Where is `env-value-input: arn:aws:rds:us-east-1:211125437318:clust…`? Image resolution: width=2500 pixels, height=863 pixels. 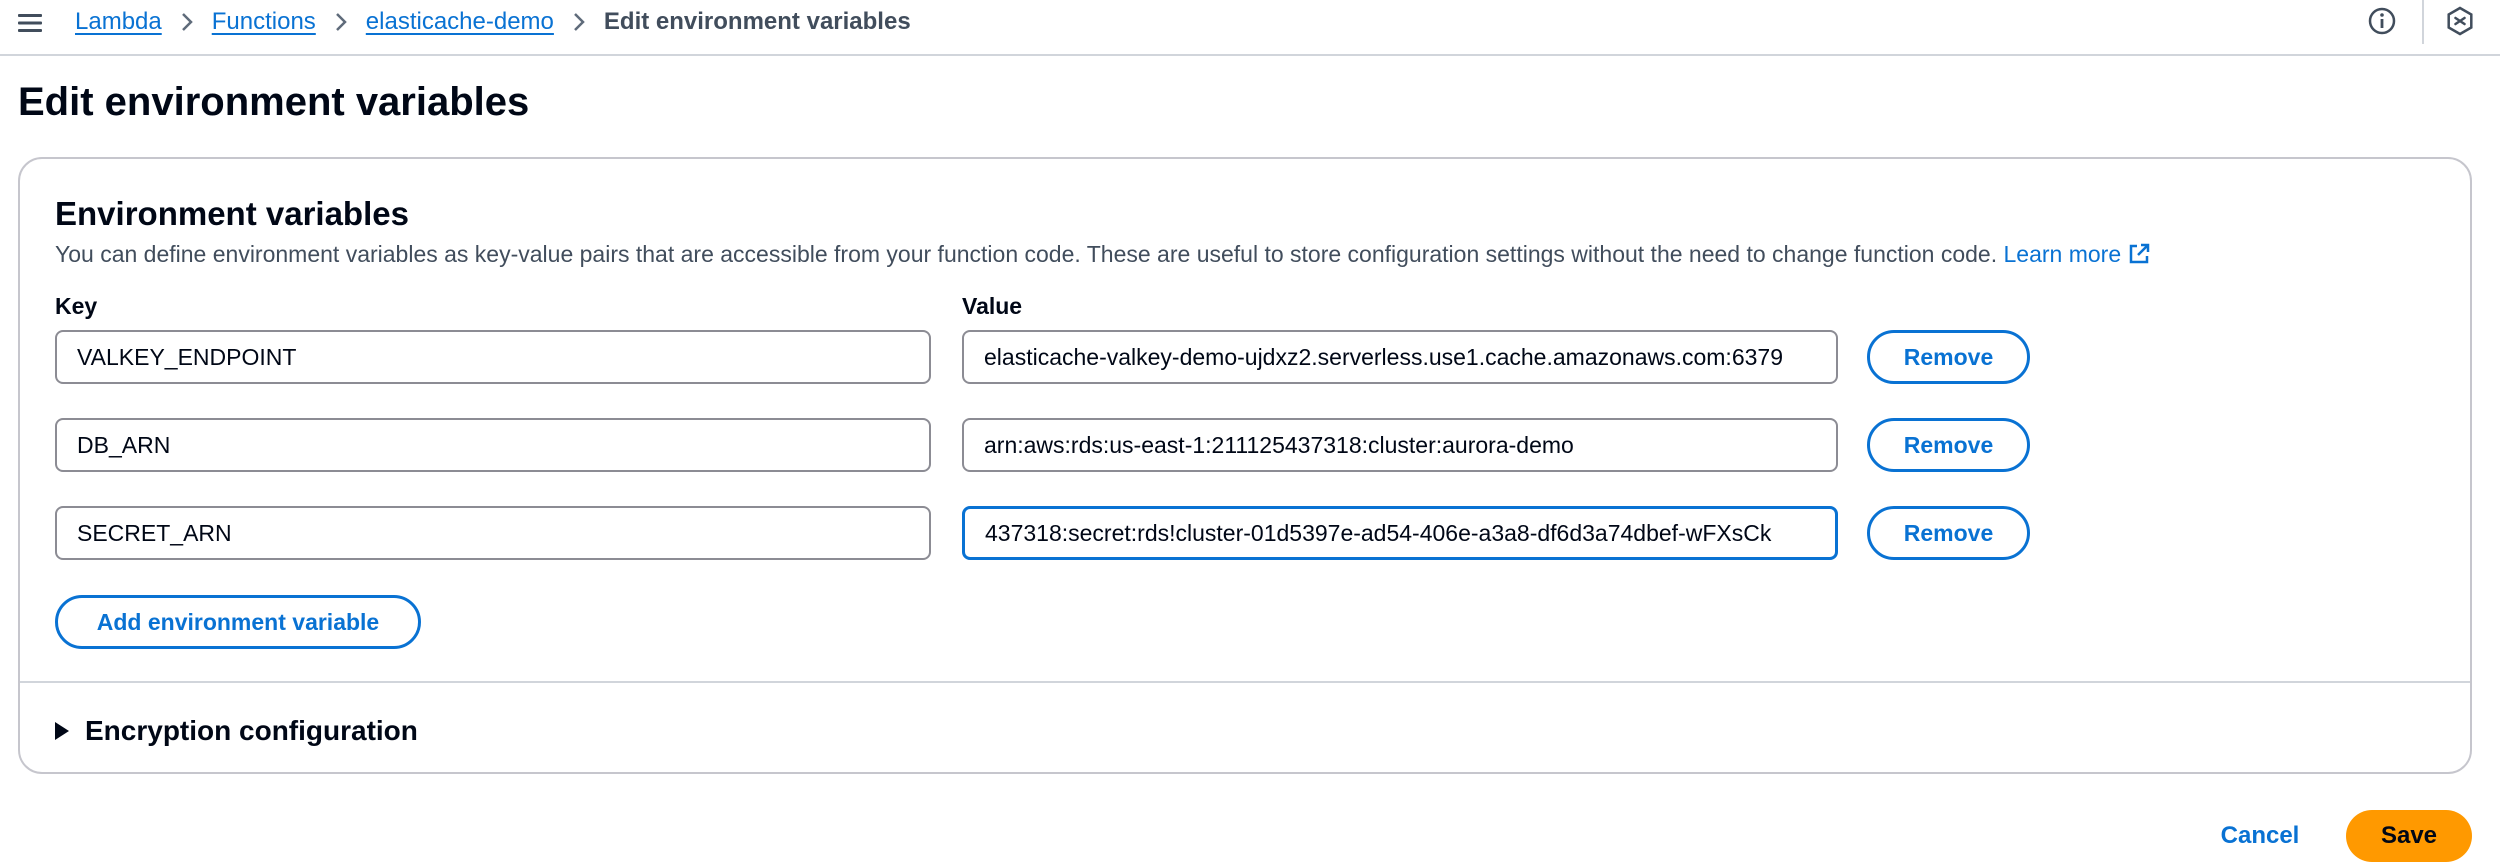
env-value-input: arn:aws:rds:us-east-1:211125437318:clust… is located at coordinates (1400, 445).